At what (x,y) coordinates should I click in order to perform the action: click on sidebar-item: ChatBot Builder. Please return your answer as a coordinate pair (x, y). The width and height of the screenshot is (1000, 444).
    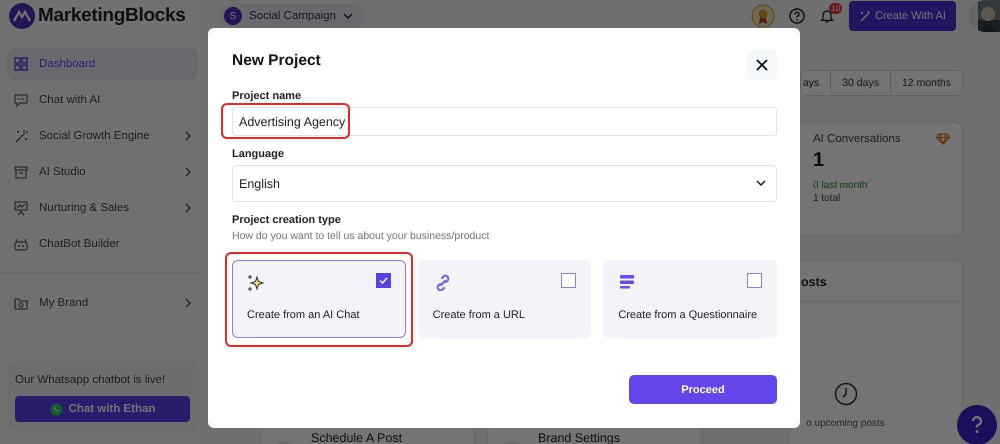
    Looking at the image, I should click on (102, 244).